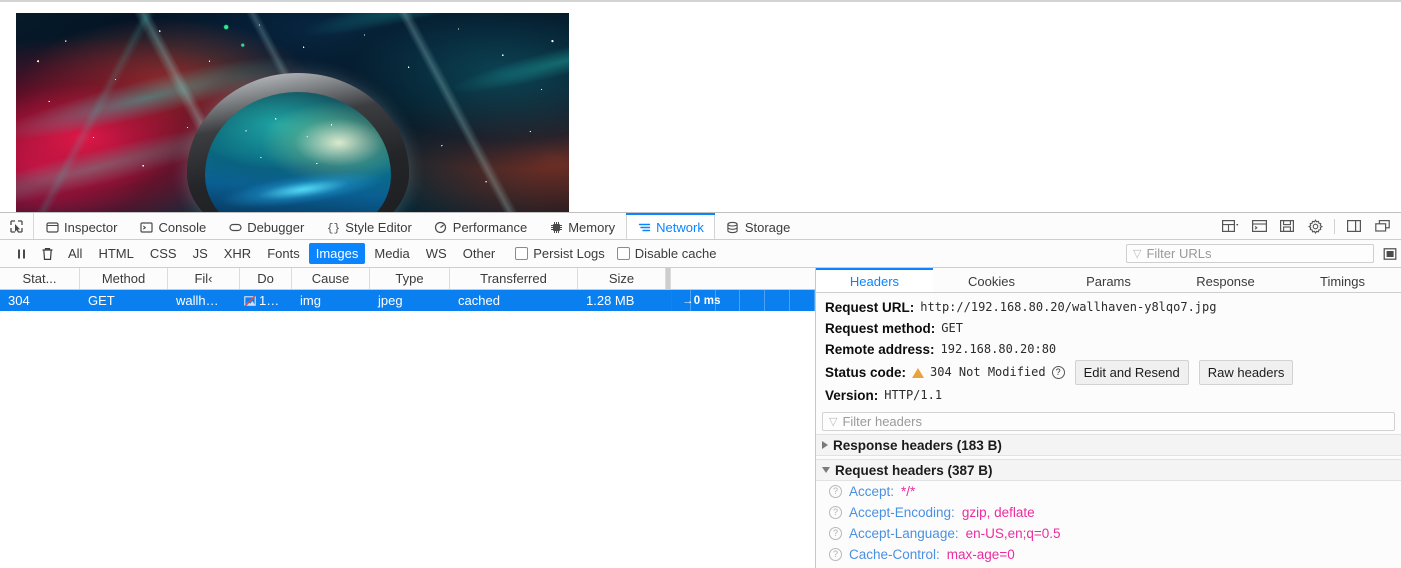  I want to click on tab-network: Network, so click(670, 226).